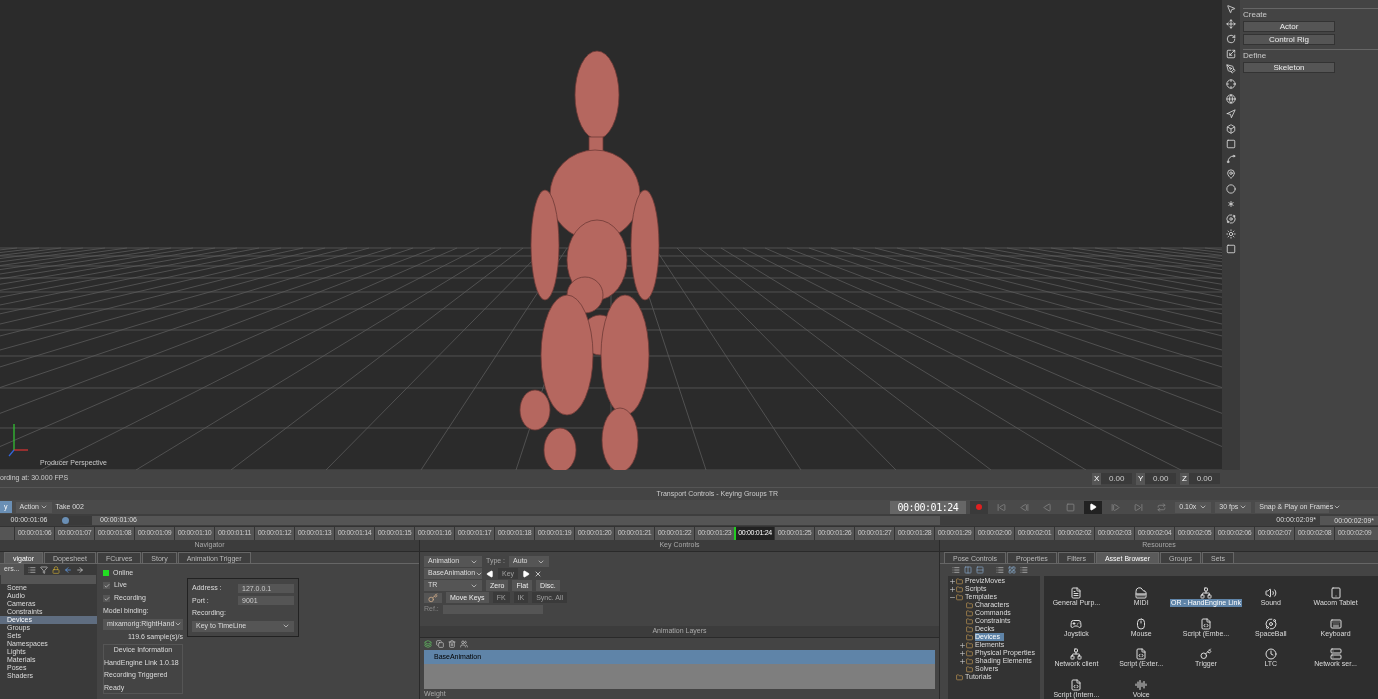 The image size is (1378, 699). I want to click on mouse-icon, so click(1141, 623).